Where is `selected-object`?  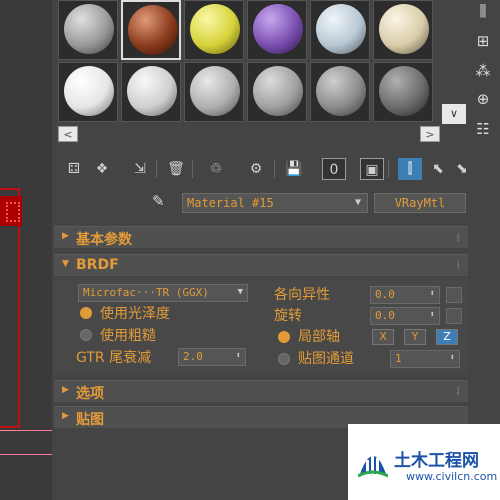 selected-object is located at coordinates (11, 211).